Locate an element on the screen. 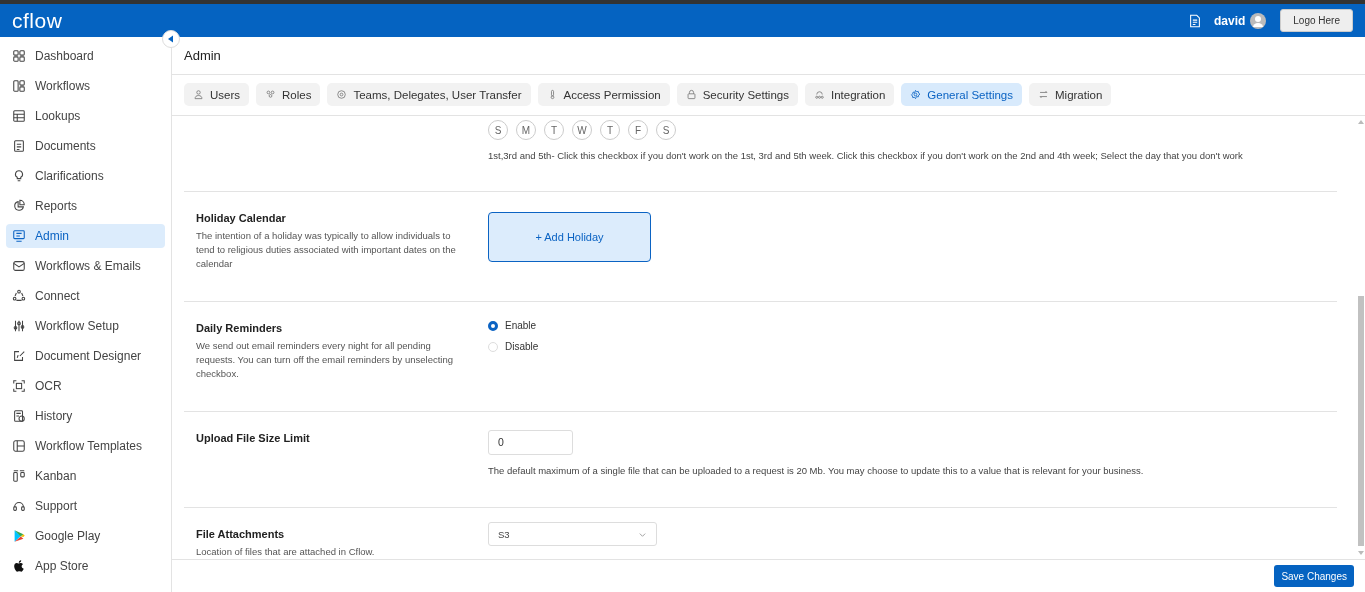 The height and width of the screenshot is (592, 1365). sidebar-item: OCR is located at coordinates (85, 386).